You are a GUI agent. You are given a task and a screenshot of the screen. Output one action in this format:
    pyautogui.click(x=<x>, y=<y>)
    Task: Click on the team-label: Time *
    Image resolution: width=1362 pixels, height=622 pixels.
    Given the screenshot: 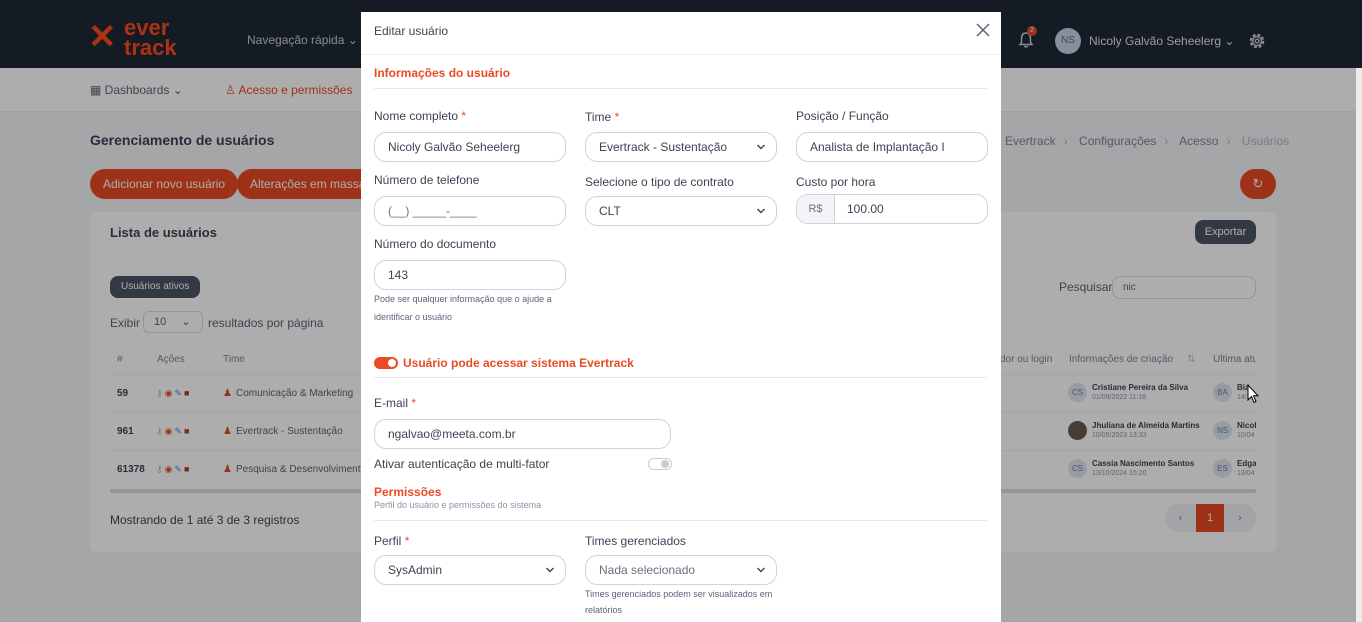 What is the action you would take?
    pyautogui.click(x=602, y=117)
    